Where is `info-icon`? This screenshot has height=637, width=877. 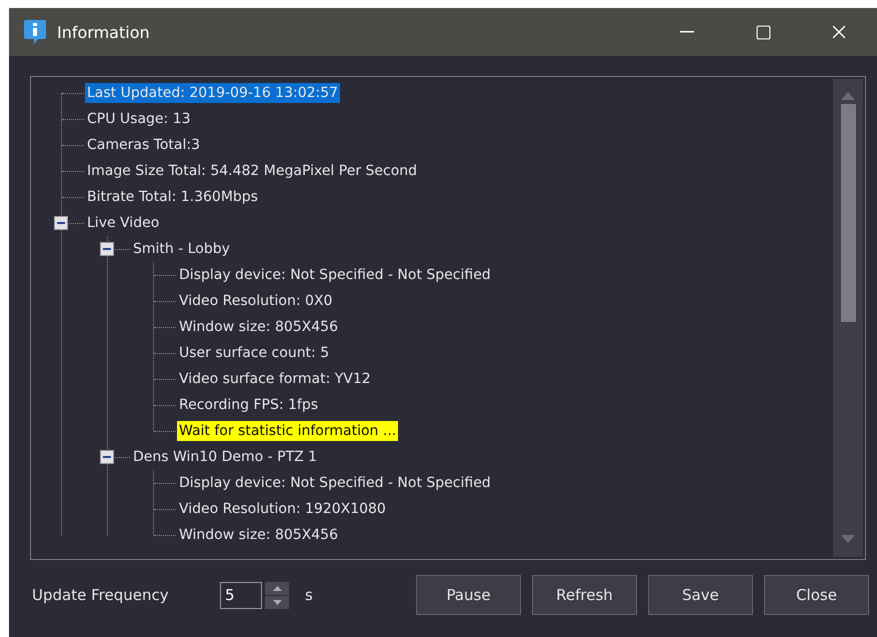
info-icon is located at coordinates (35, 32).